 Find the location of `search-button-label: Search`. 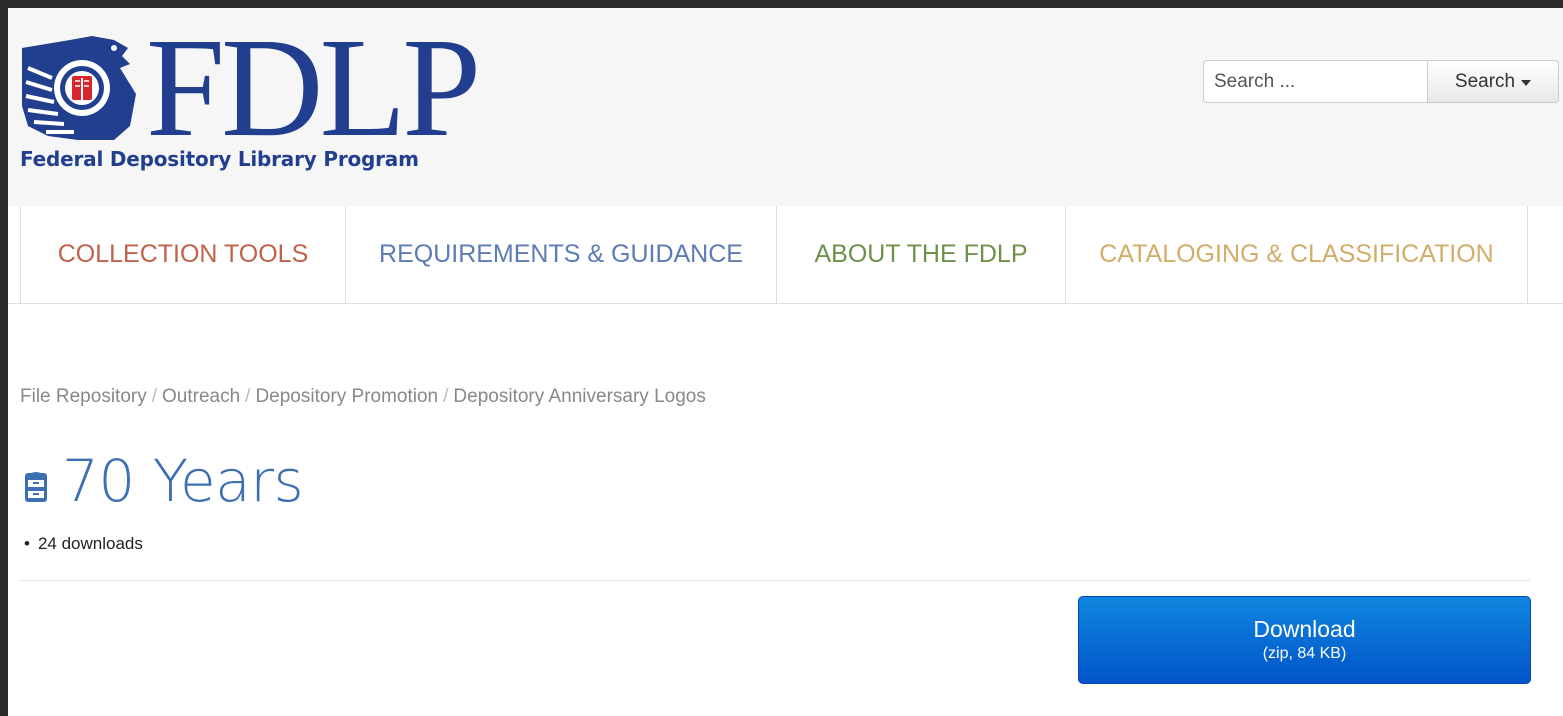

search-button-label: Search is located at coordinates (1485, 81).